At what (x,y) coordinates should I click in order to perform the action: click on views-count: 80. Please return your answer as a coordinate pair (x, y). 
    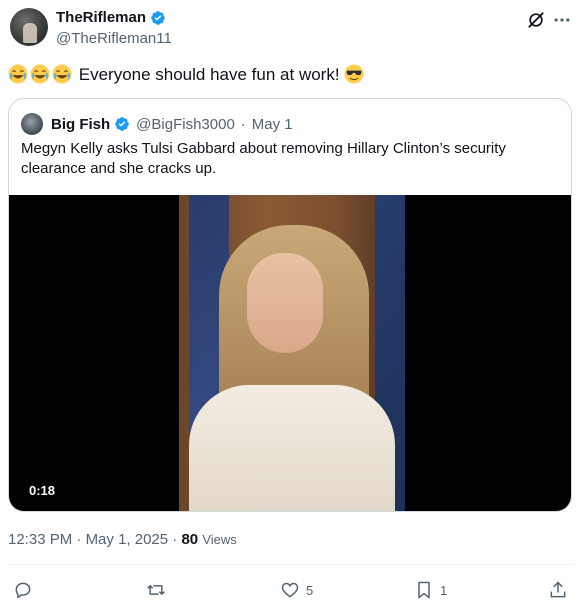
    Looking at the image, I should click on (190, 539).